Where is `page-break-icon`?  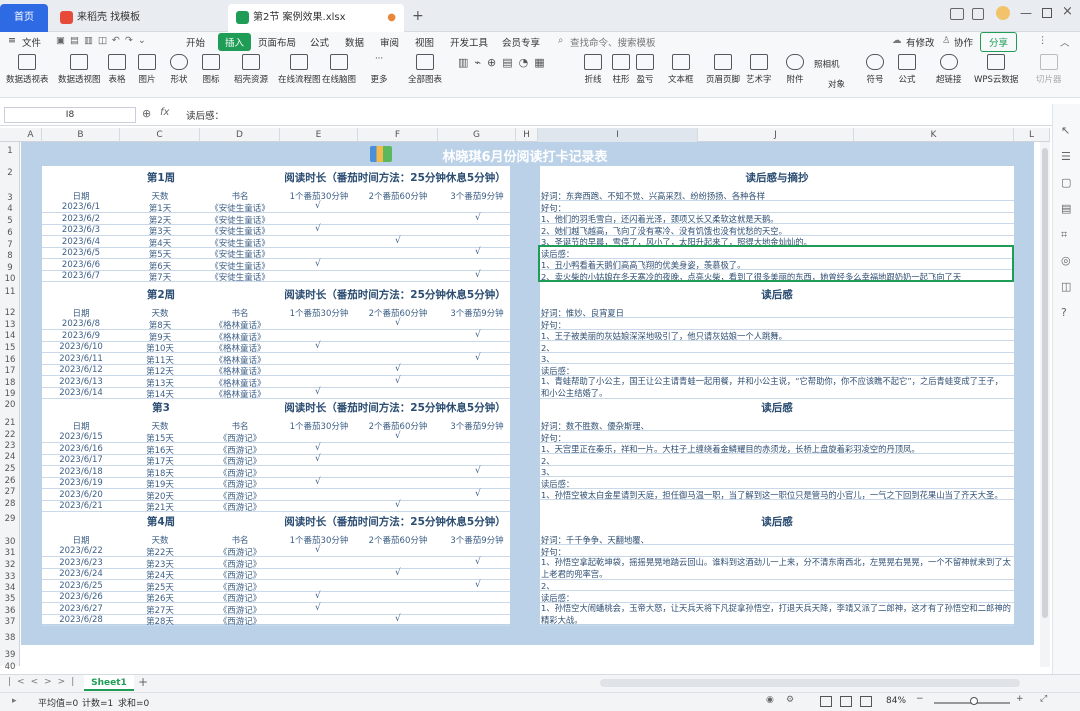
page-break-icon is located at coordinates (866, 701).